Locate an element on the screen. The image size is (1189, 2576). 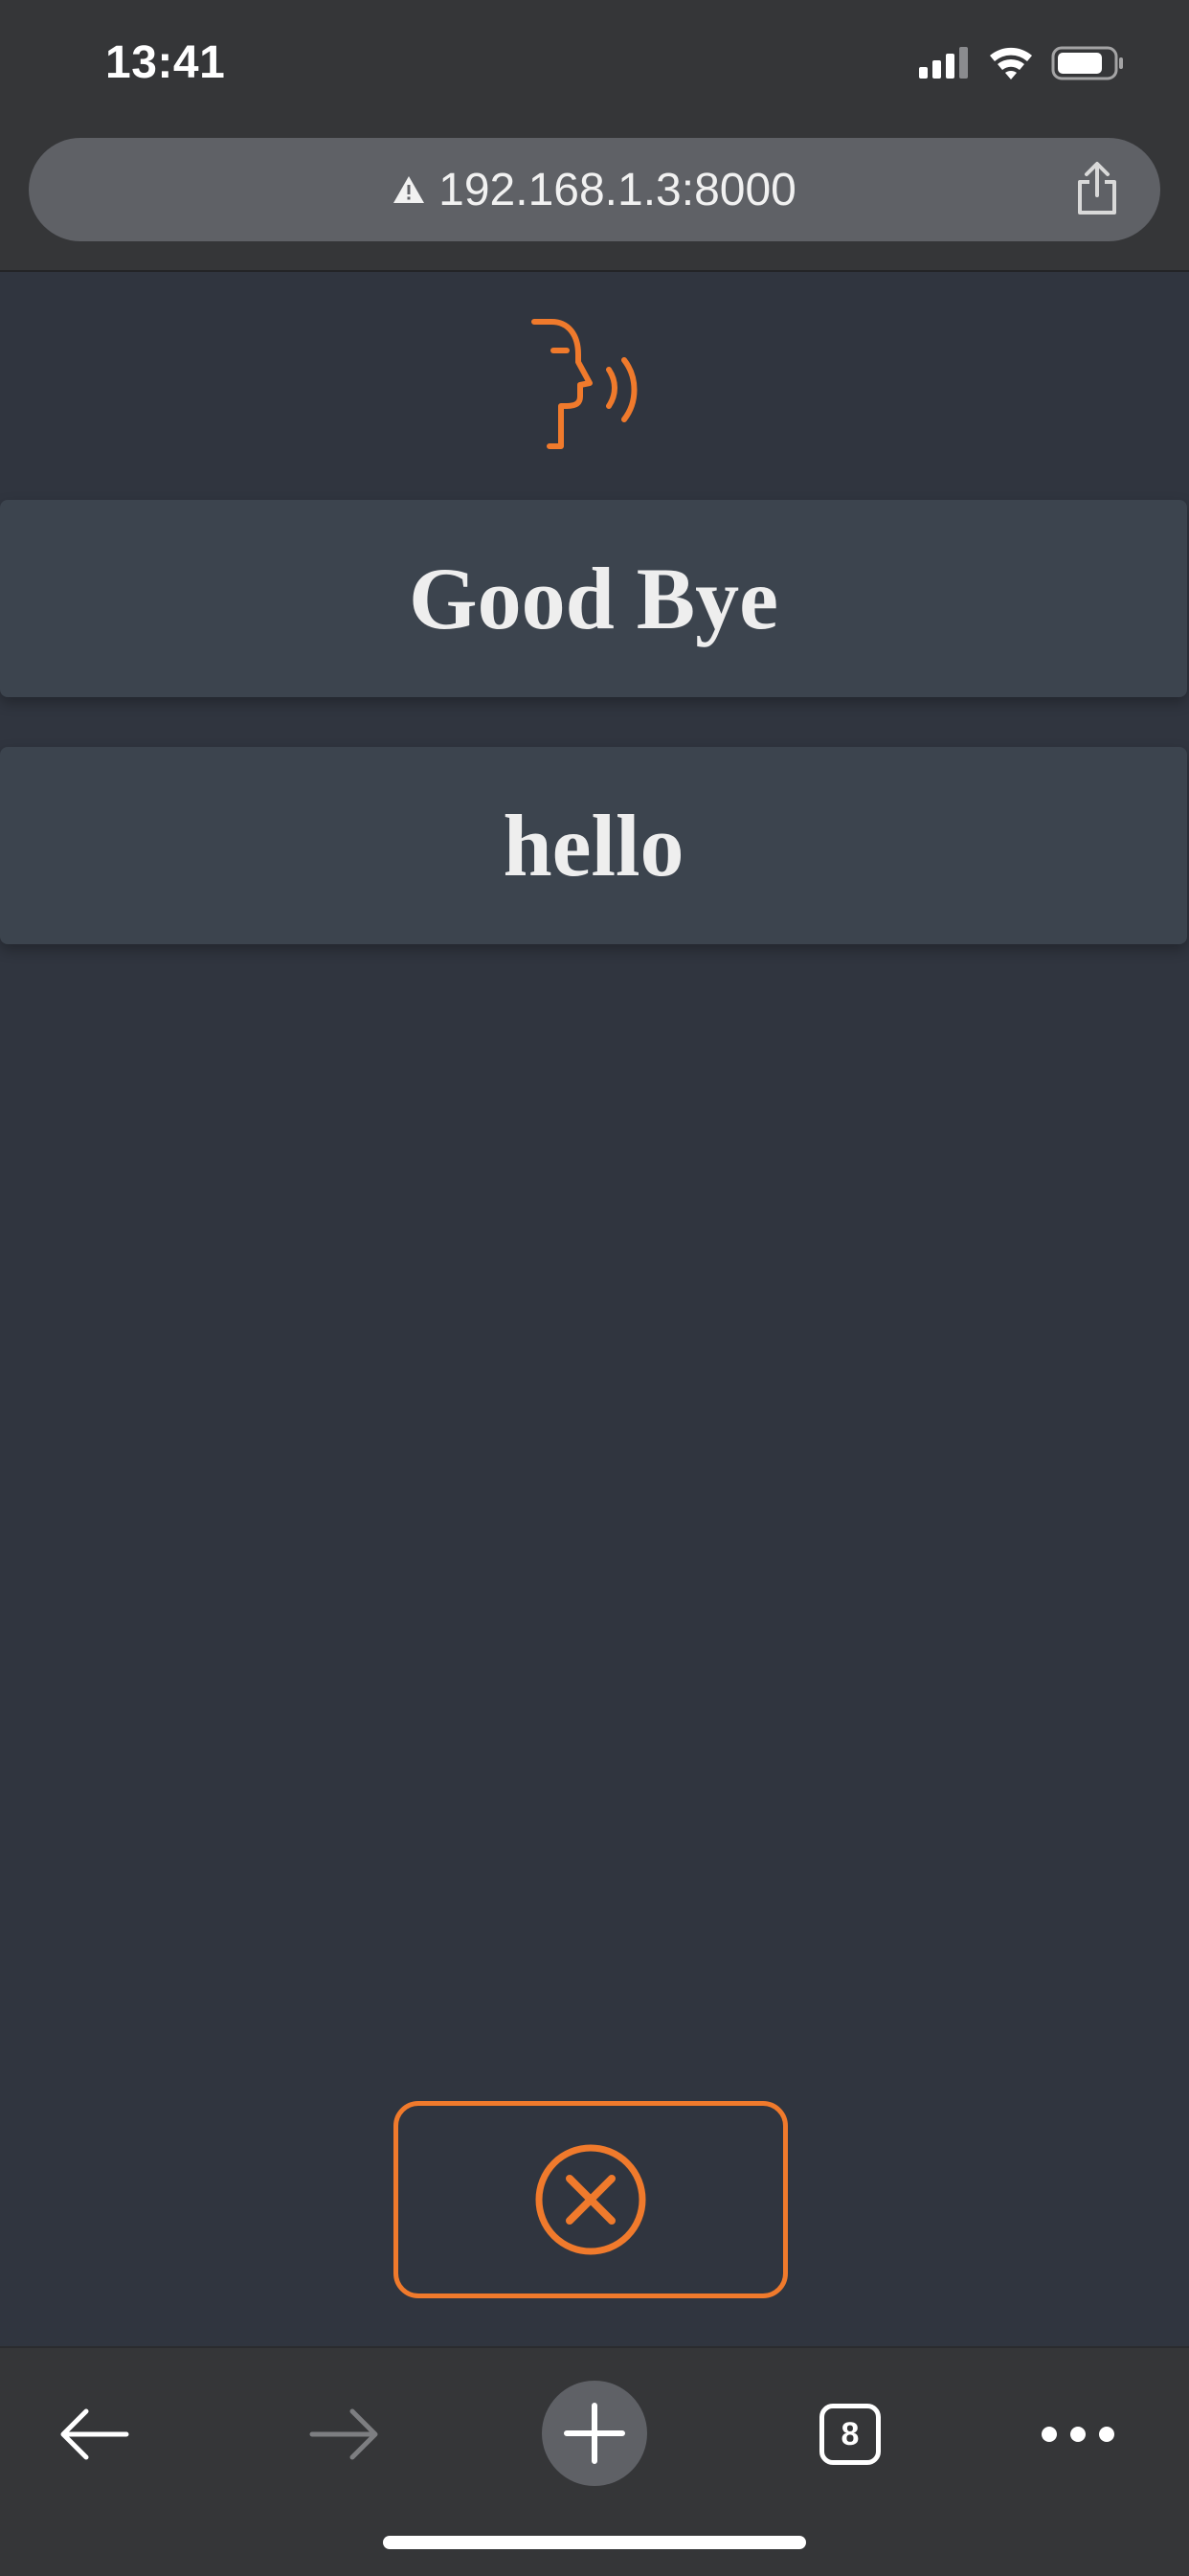
browser-address-area: 192.168.1.3:8000 is located at coordinates (594, 203).